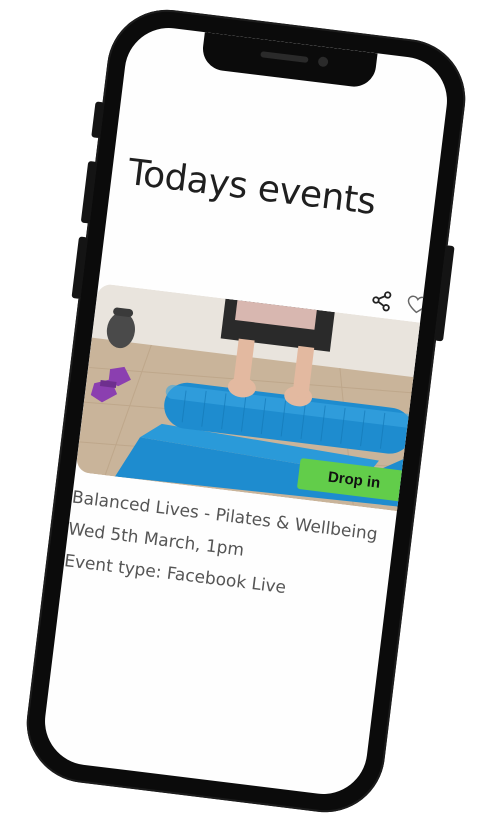 The image size is (493, 818). Describe the element at coordinates (98, 120) in the screenshot. I see `mute-switch` at that location.